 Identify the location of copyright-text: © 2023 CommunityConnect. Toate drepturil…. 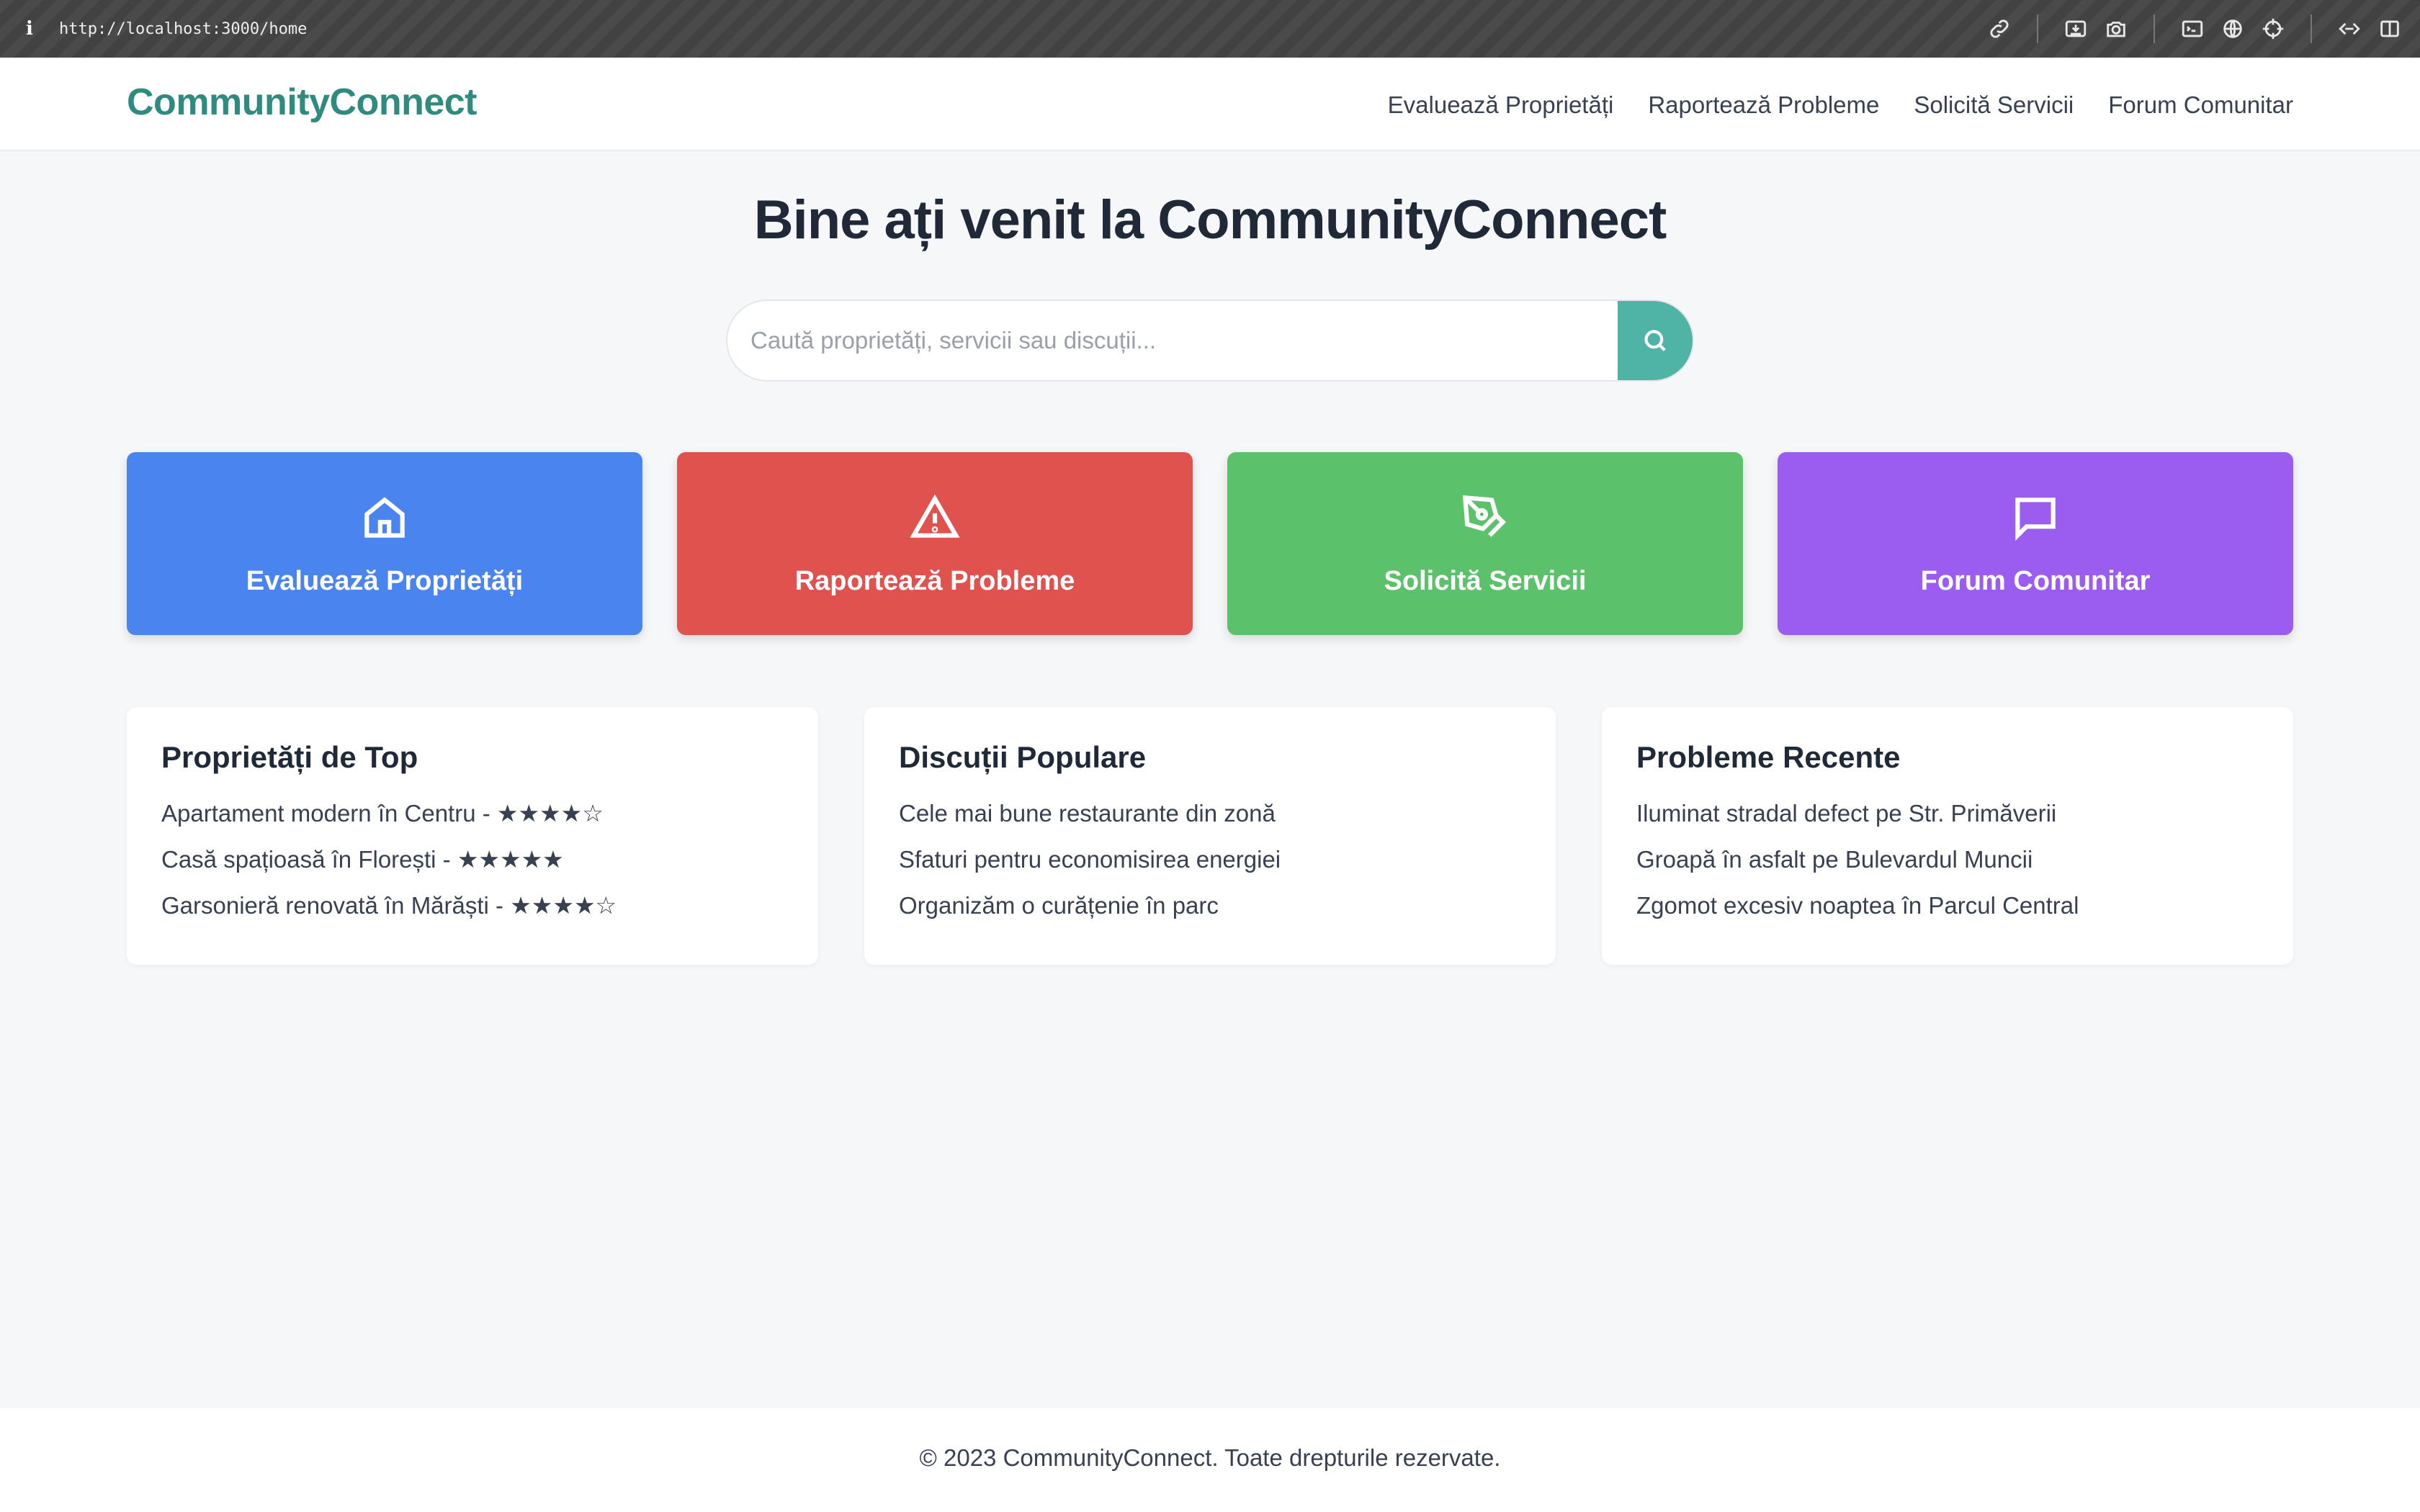
(1210, 1457).